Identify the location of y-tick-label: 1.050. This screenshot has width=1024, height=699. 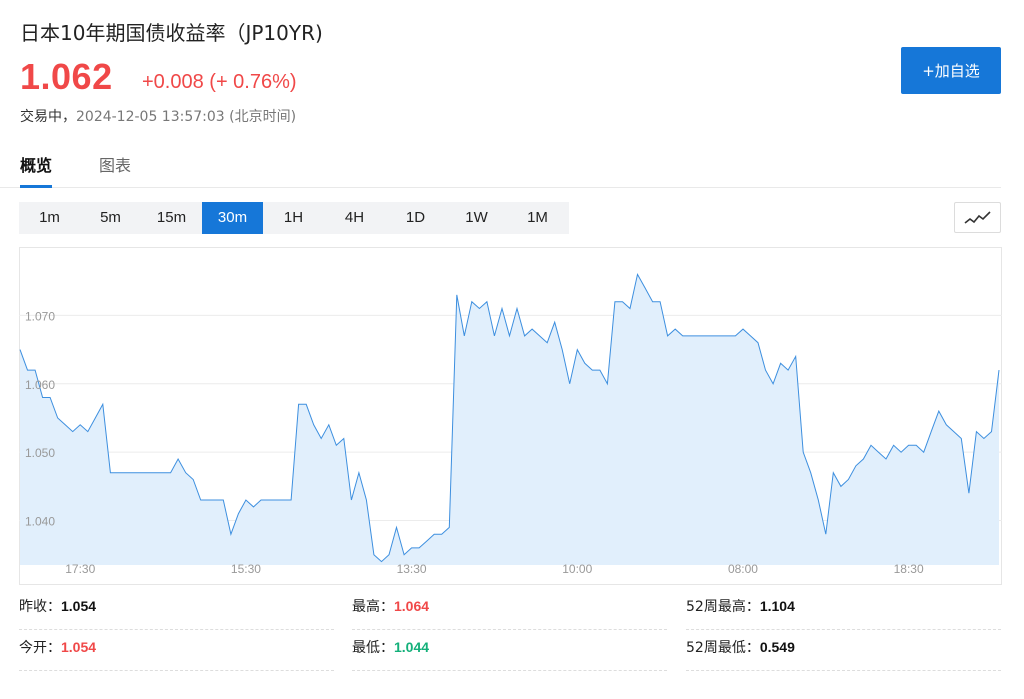
(40, 453).